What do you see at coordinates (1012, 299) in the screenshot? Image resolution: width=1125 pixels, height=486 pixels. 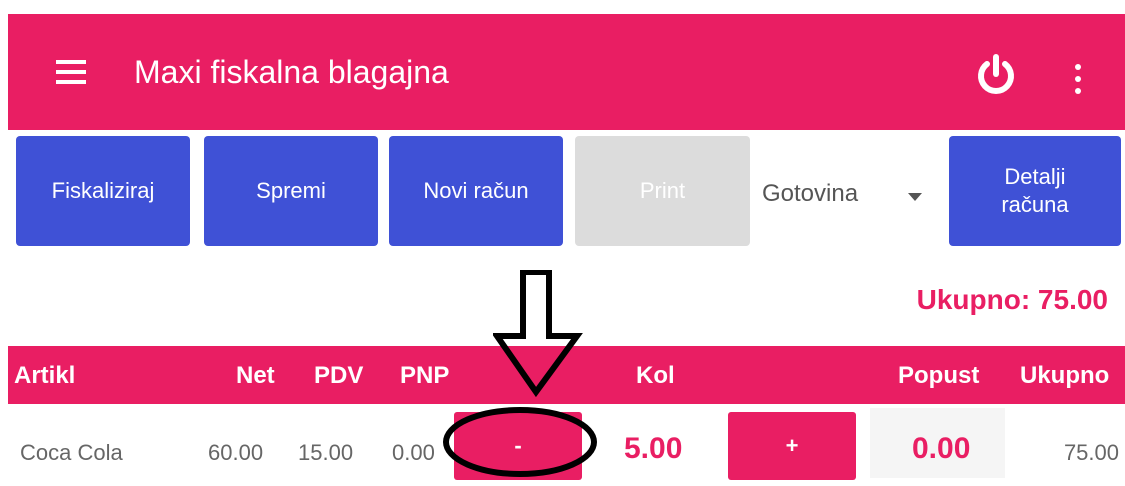 I see `total-amount: Ukupno: 75.00` at bounding box center [1012, 299].